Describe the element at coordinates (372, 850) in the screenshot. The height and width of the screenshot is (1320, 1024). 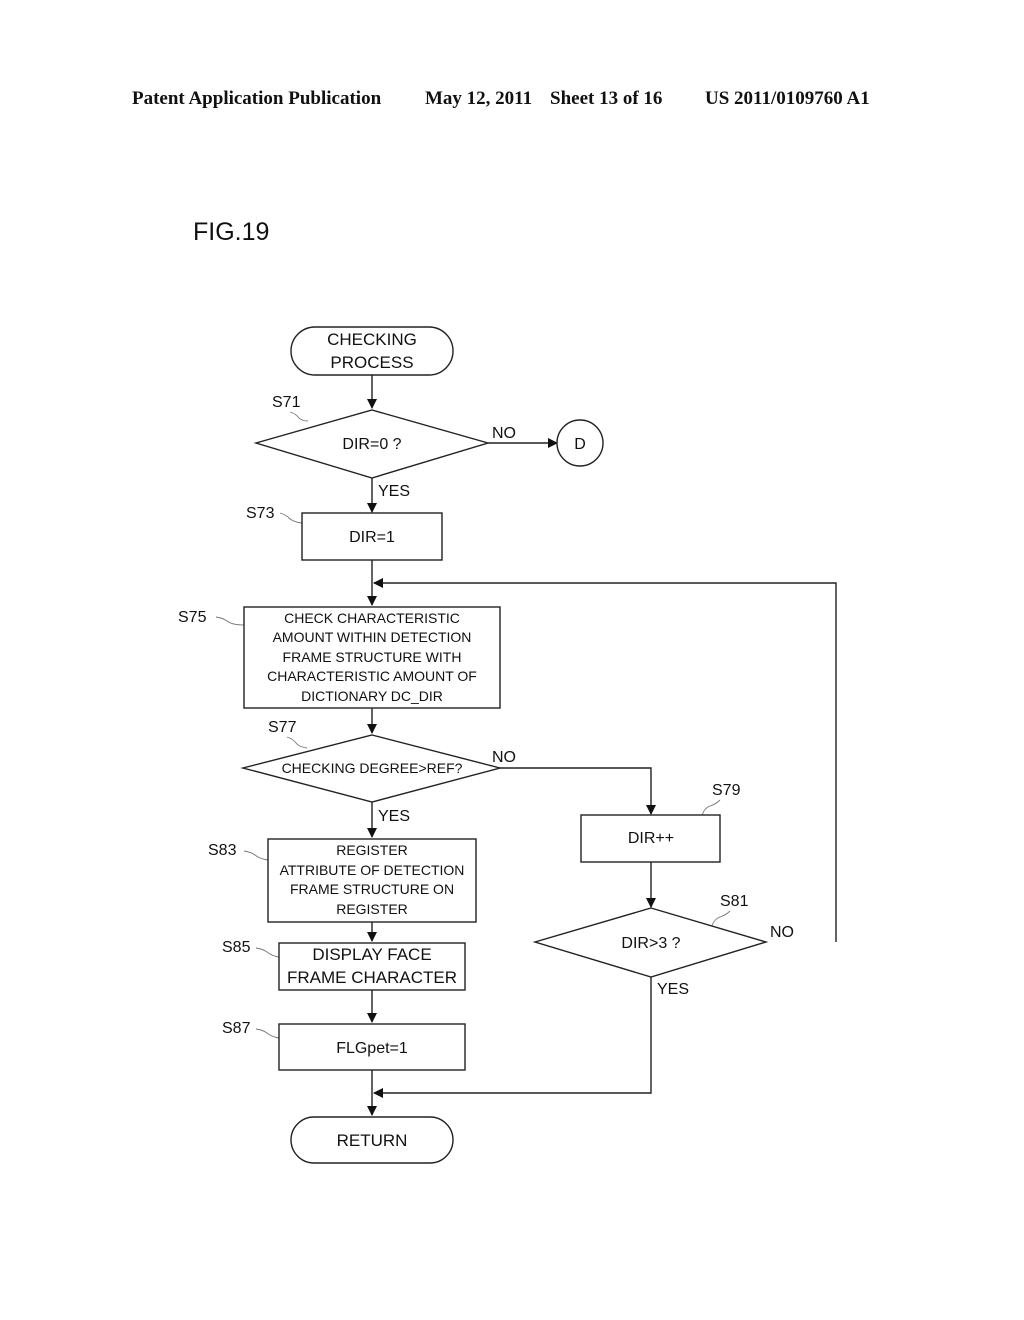
I see `s83-line-1: REGISTER` at that location.